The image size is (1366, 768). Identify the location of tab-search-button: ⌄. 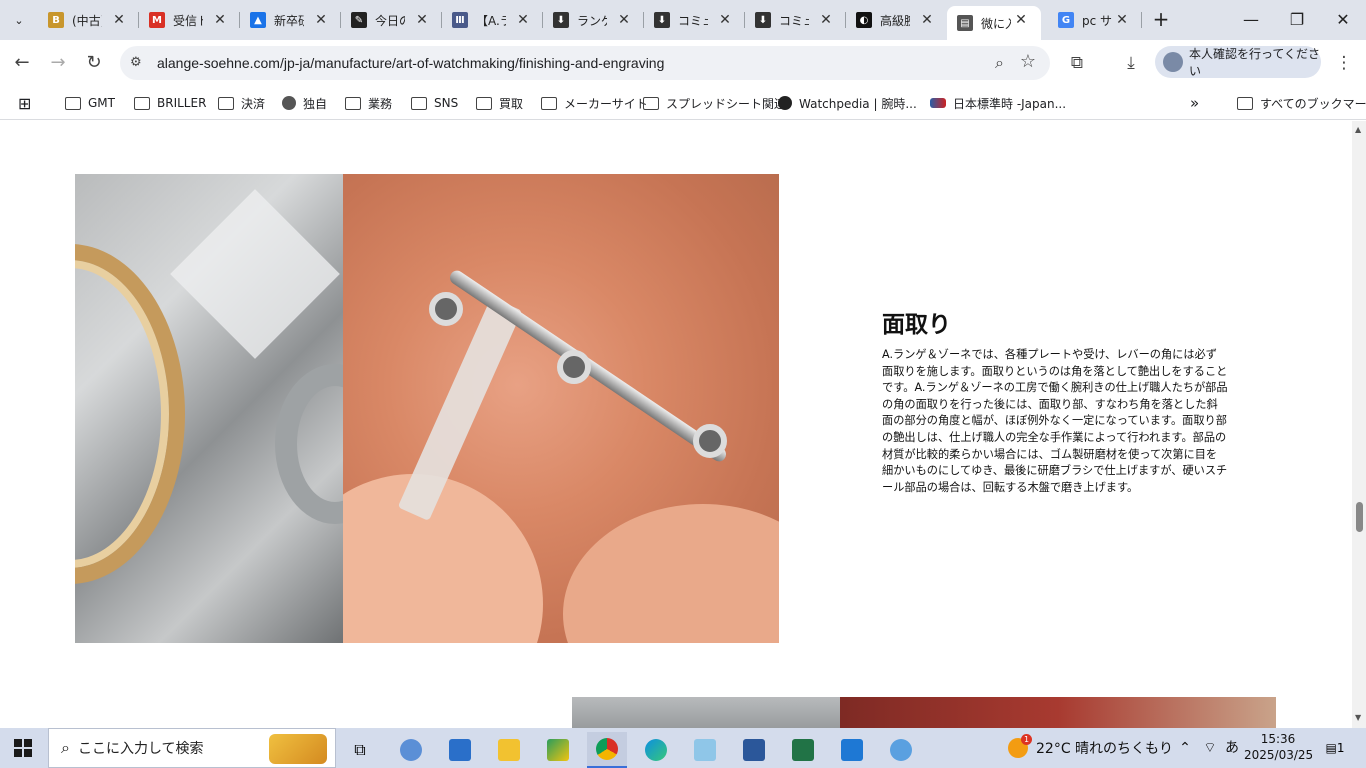
(19, 20).